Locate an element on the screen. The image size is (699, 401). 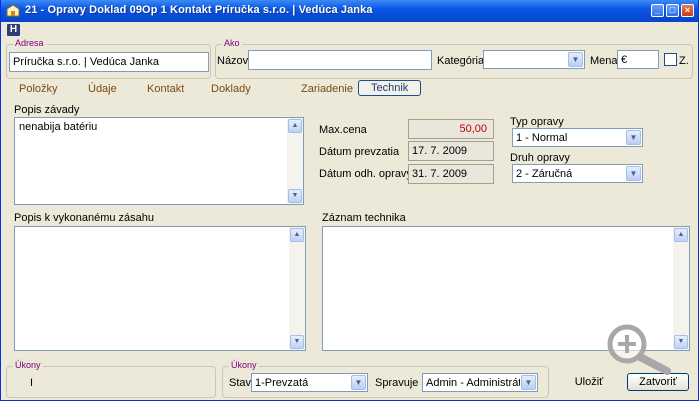
manager-select: Admin - Administrátor ▼ is located at coordinates (480, 382).